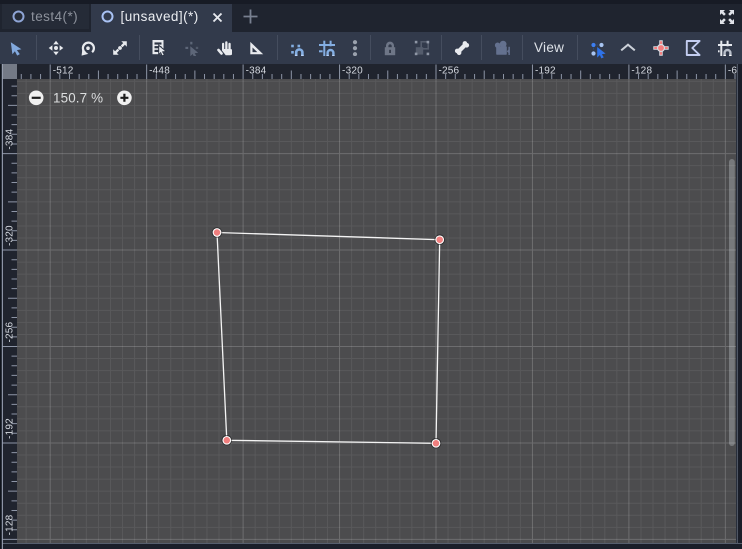 This screenshot has height=549, width=742. What do you see at coordinates (159, 71) in the screenshot?
I see `svg-text: -448` at bounding box center [159, 71].